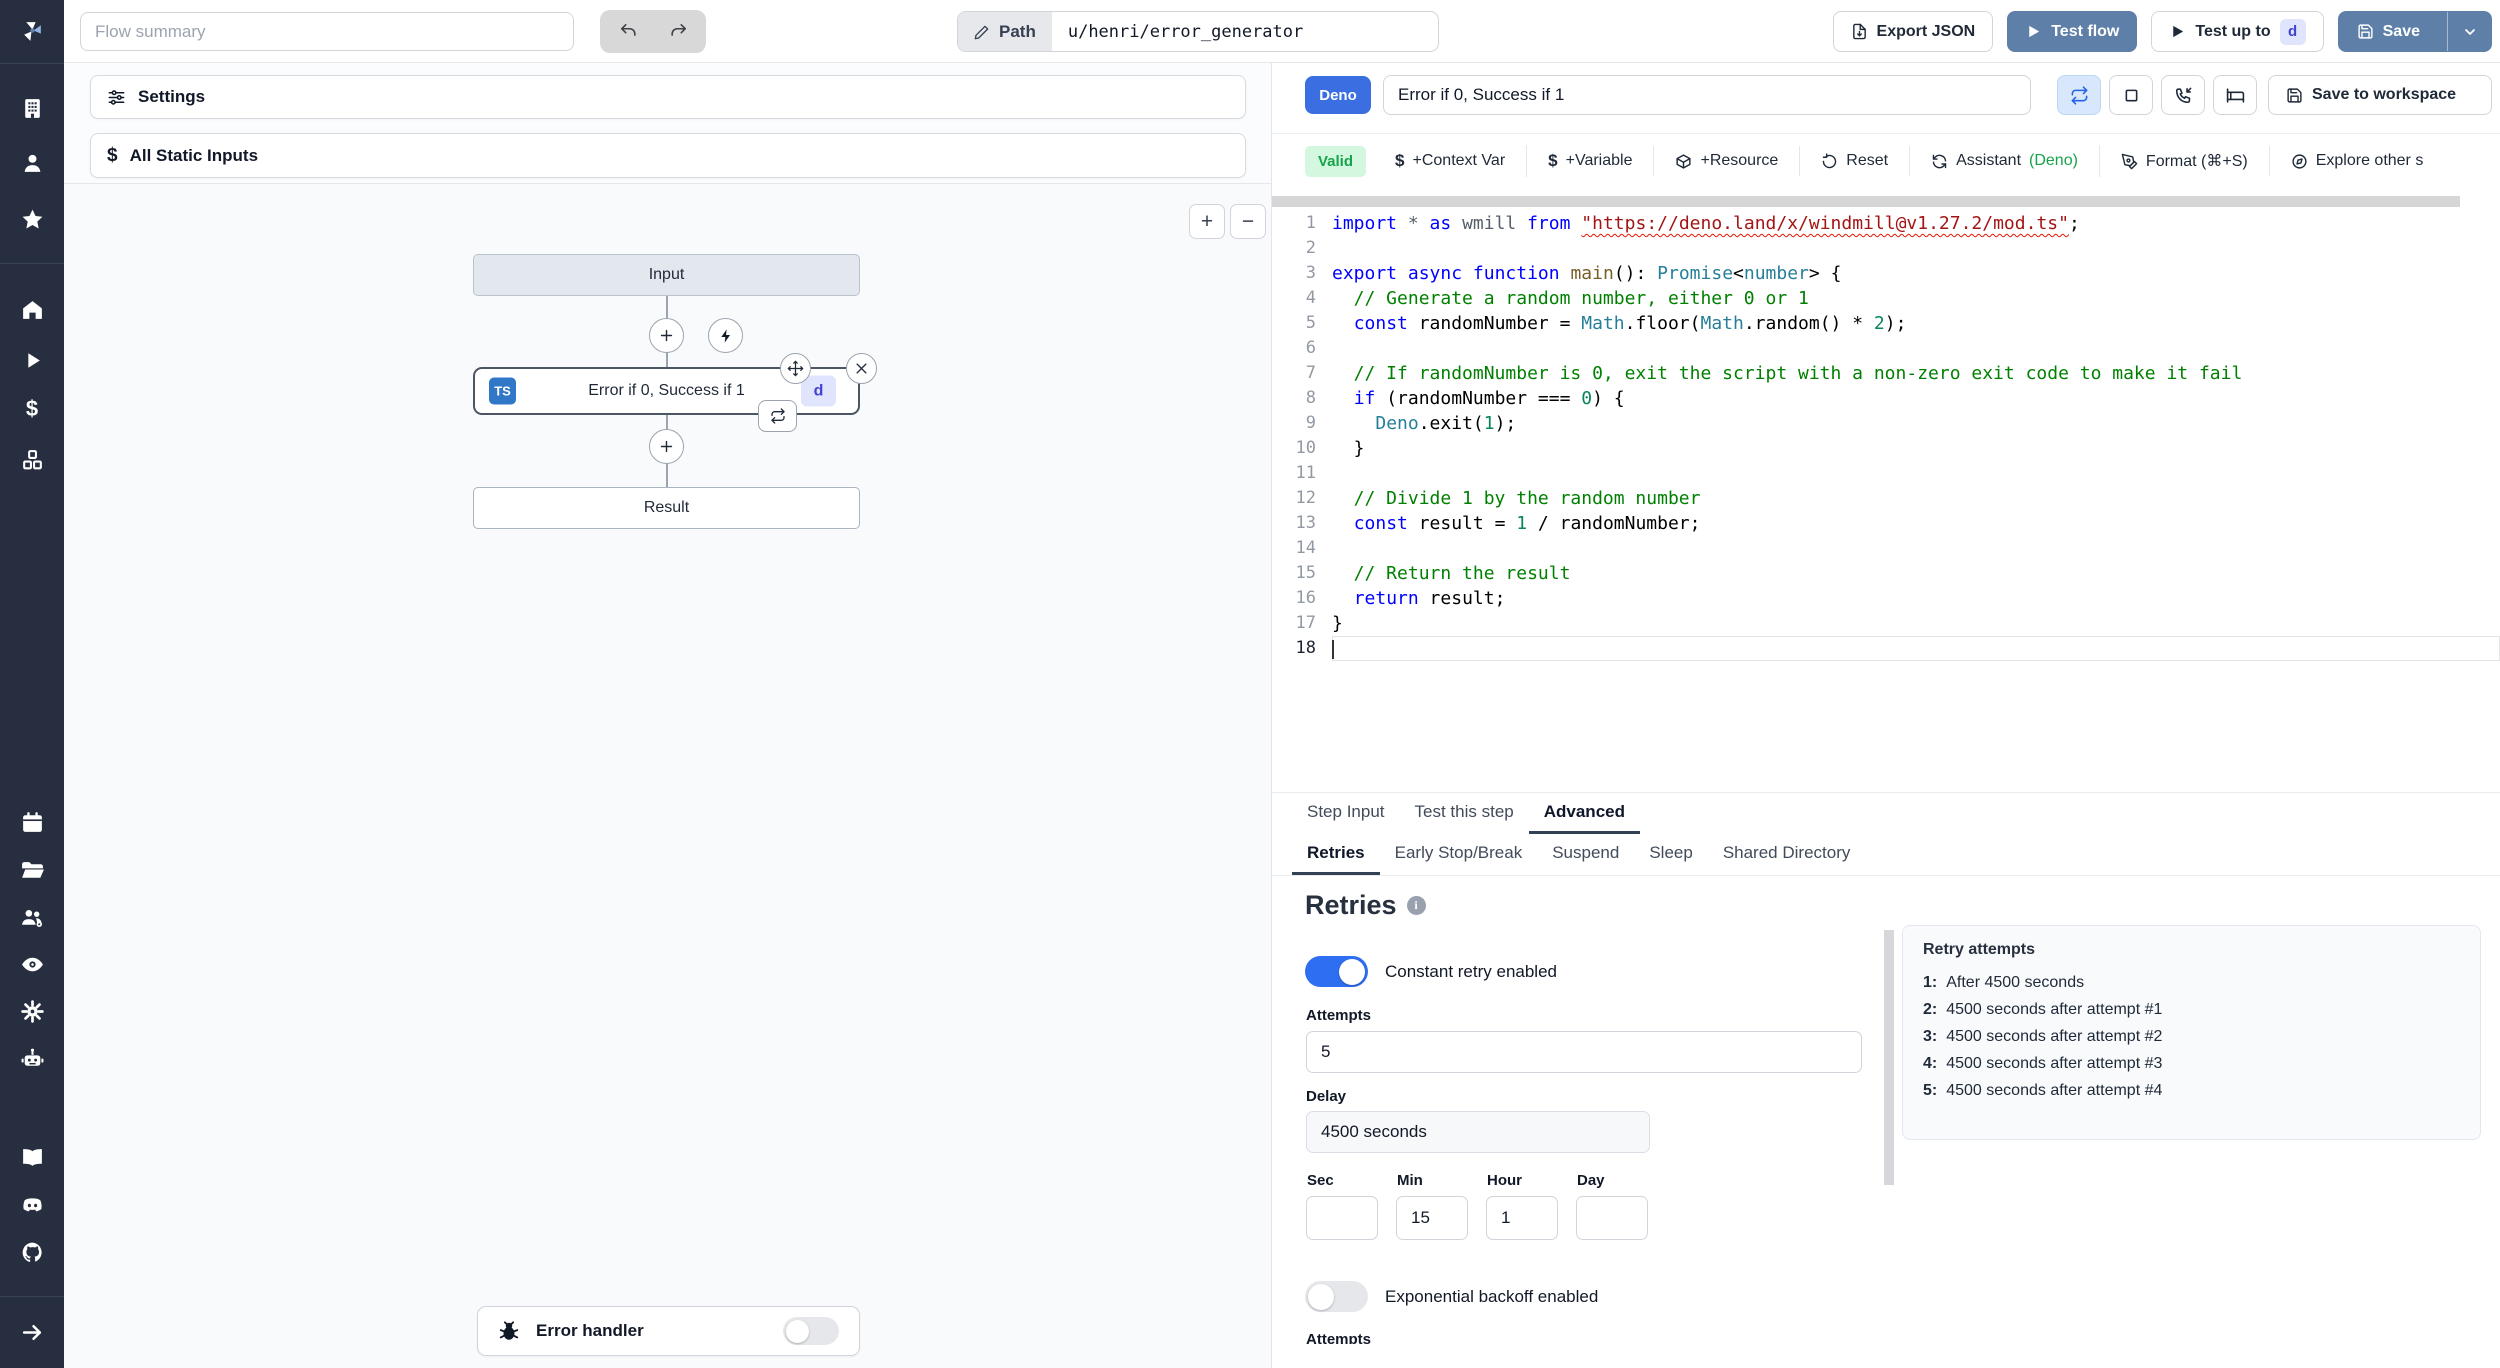 This screenshot has width=2500, height=1368. I want to click on repeat-icon, so click(2079, 95).